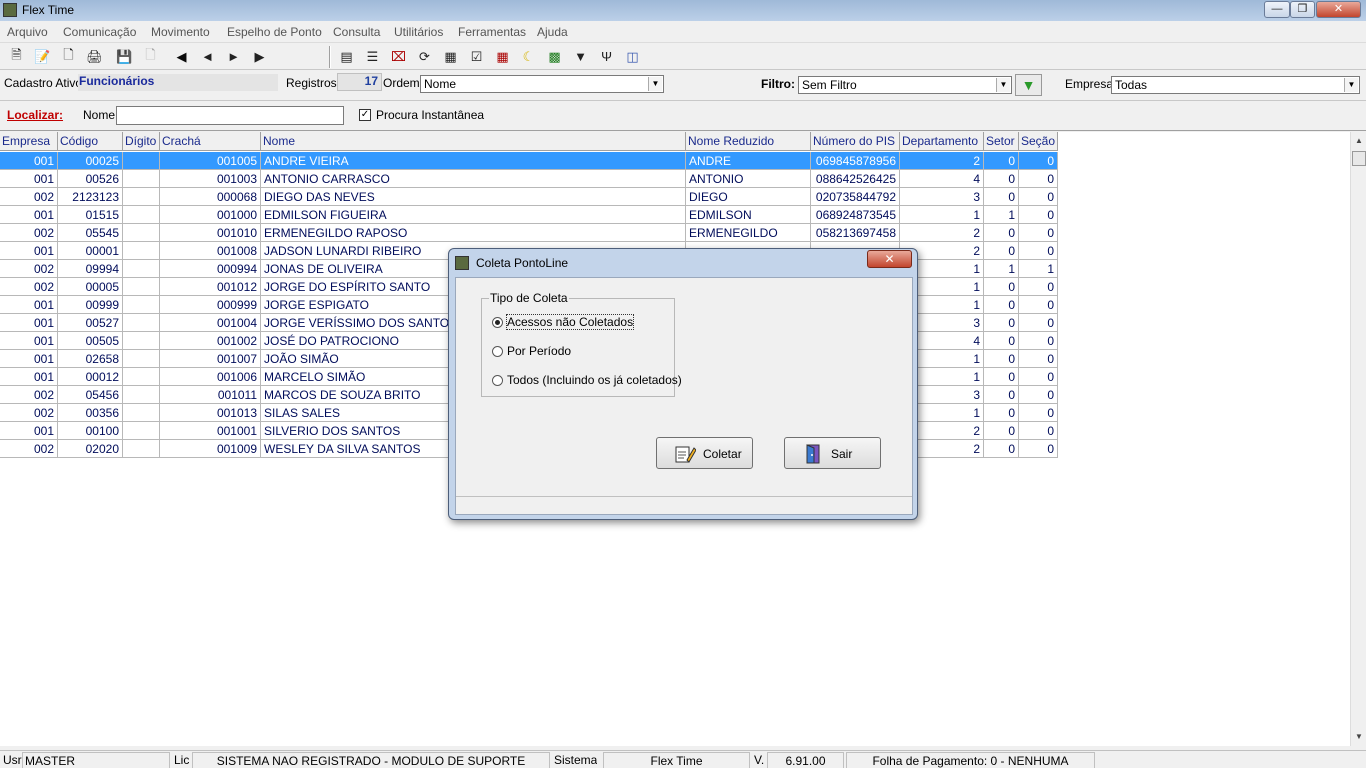 The width and height of the screenshot is (1366, 768). What do you see at coordinates (424, 56) in the screenshot?
I see `refresh-icon: ⟳` at bounding box center [424, 56].